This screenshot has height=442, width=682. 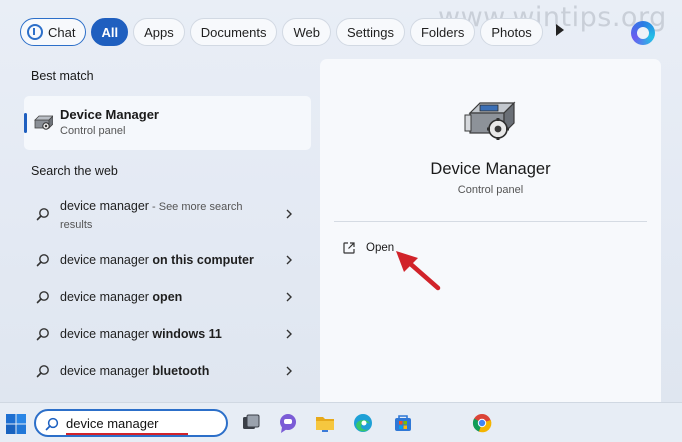 What do you see at coordinates (643, 33) in the screenshot?
I see `bing-icon` at bounding box center [643, 33].